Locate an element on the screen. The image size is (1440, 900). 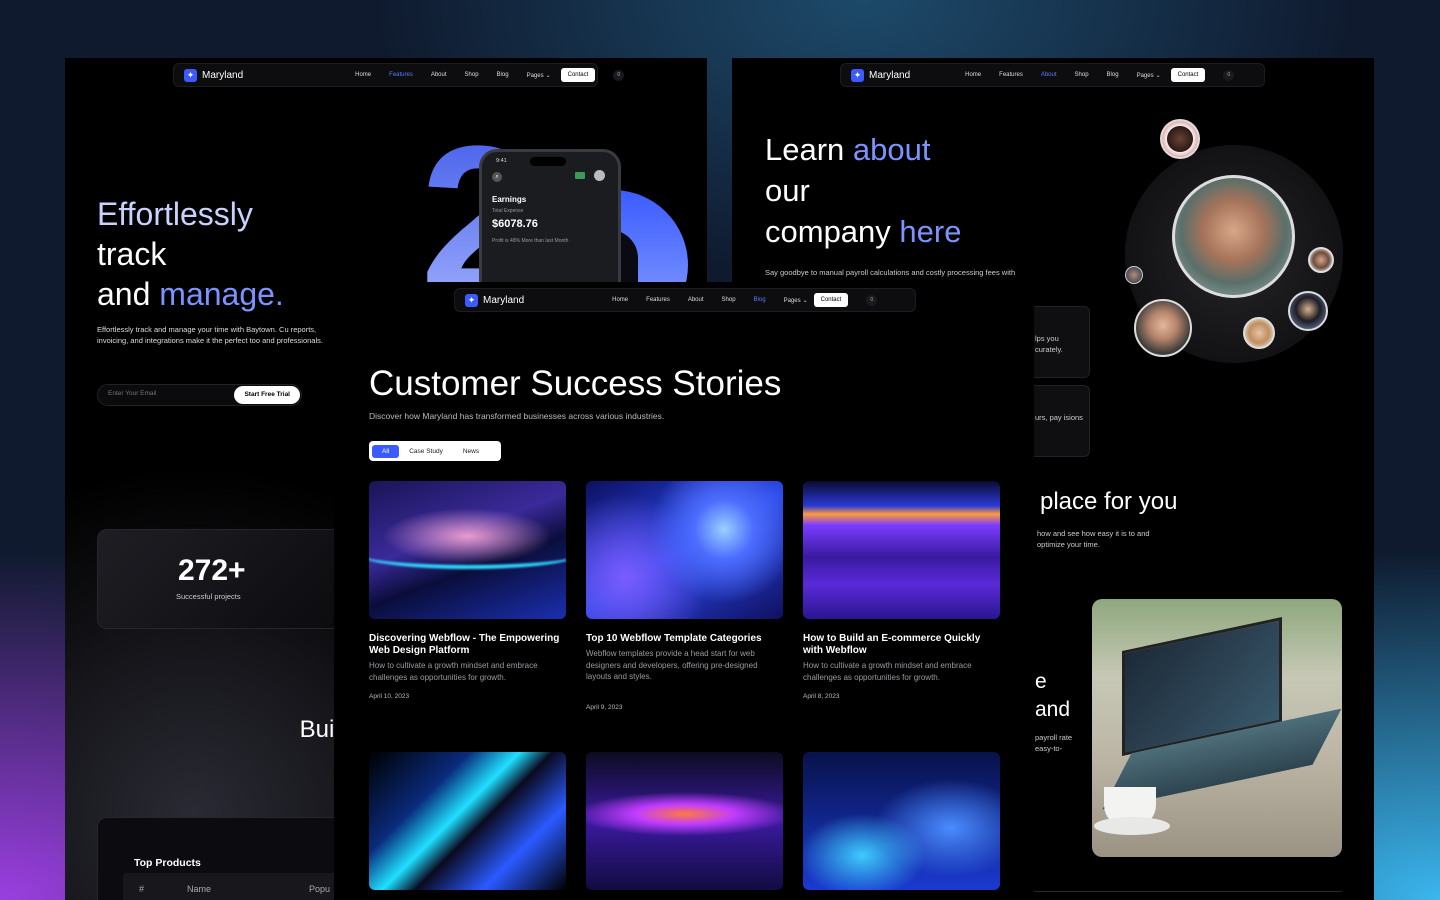
about-heading: Learn about our company here is located at coordinates (863, 190).